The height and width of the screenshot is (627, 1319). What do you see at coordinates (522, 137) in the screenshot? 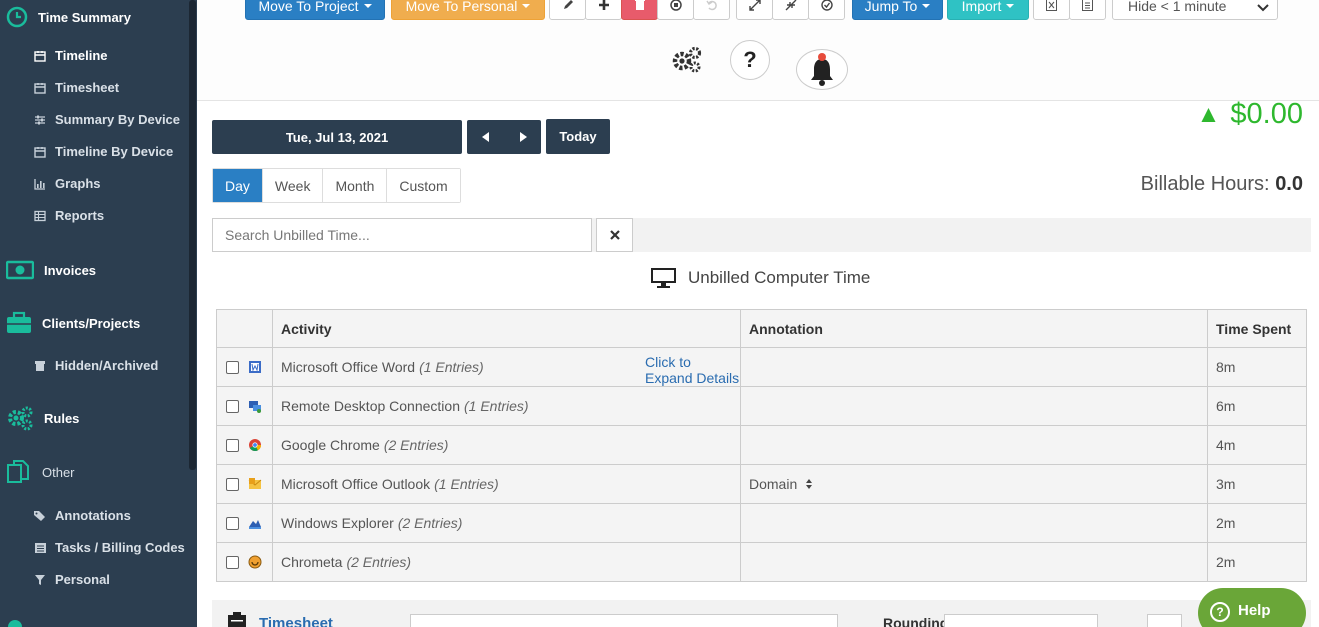
I see `next-day-button` at bounding box center [522, 137].